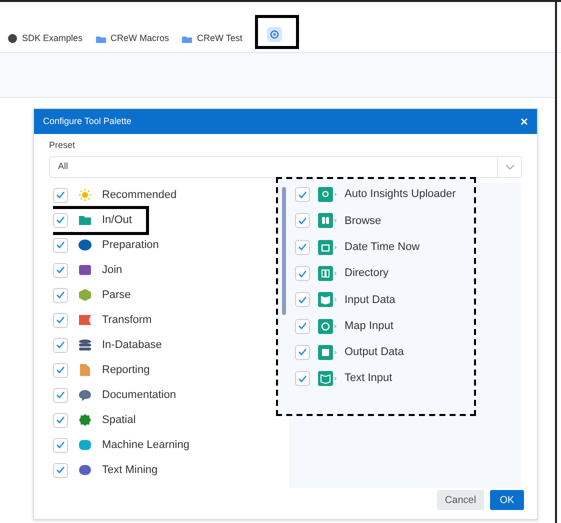 This screenshot has width=561, height=523. I want to click on category-label: Reporting, so click(126, 370).